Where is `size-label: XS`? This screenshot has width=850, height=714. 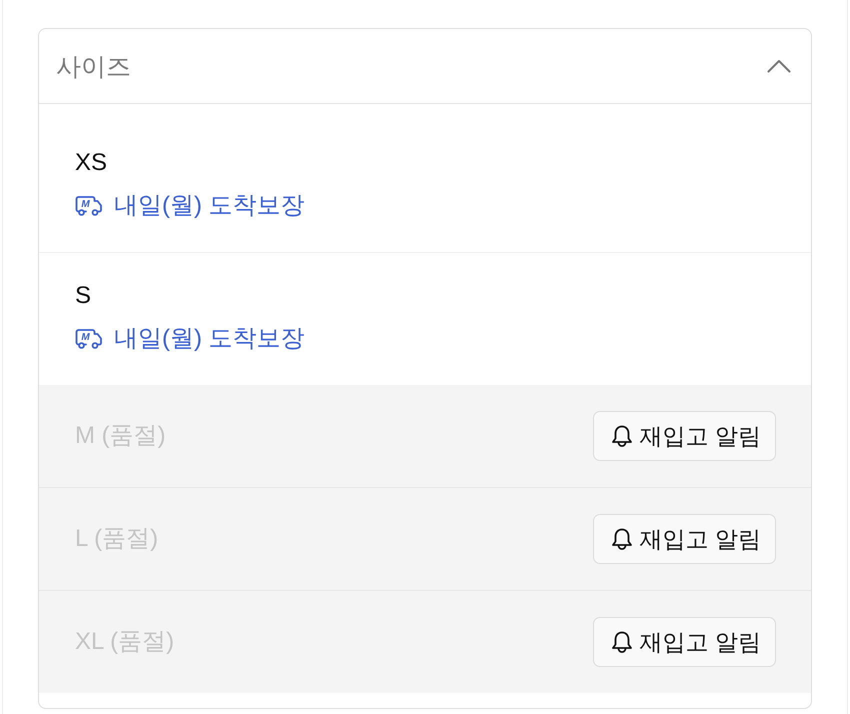 size-label: XS is located at coordinates (91, 163).